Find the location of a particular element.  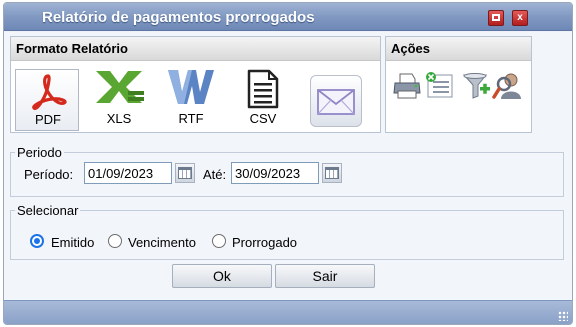

period-legend: Periodo is located at coordinates (39, 152).